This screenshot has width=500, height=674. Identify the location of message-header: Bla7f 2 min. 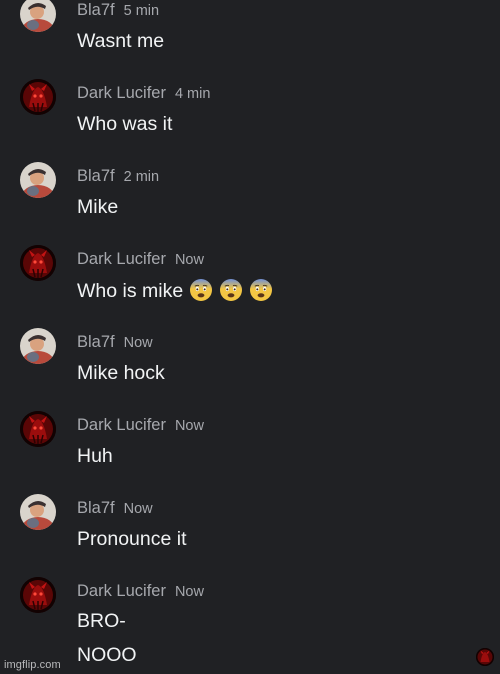
(118, 176).